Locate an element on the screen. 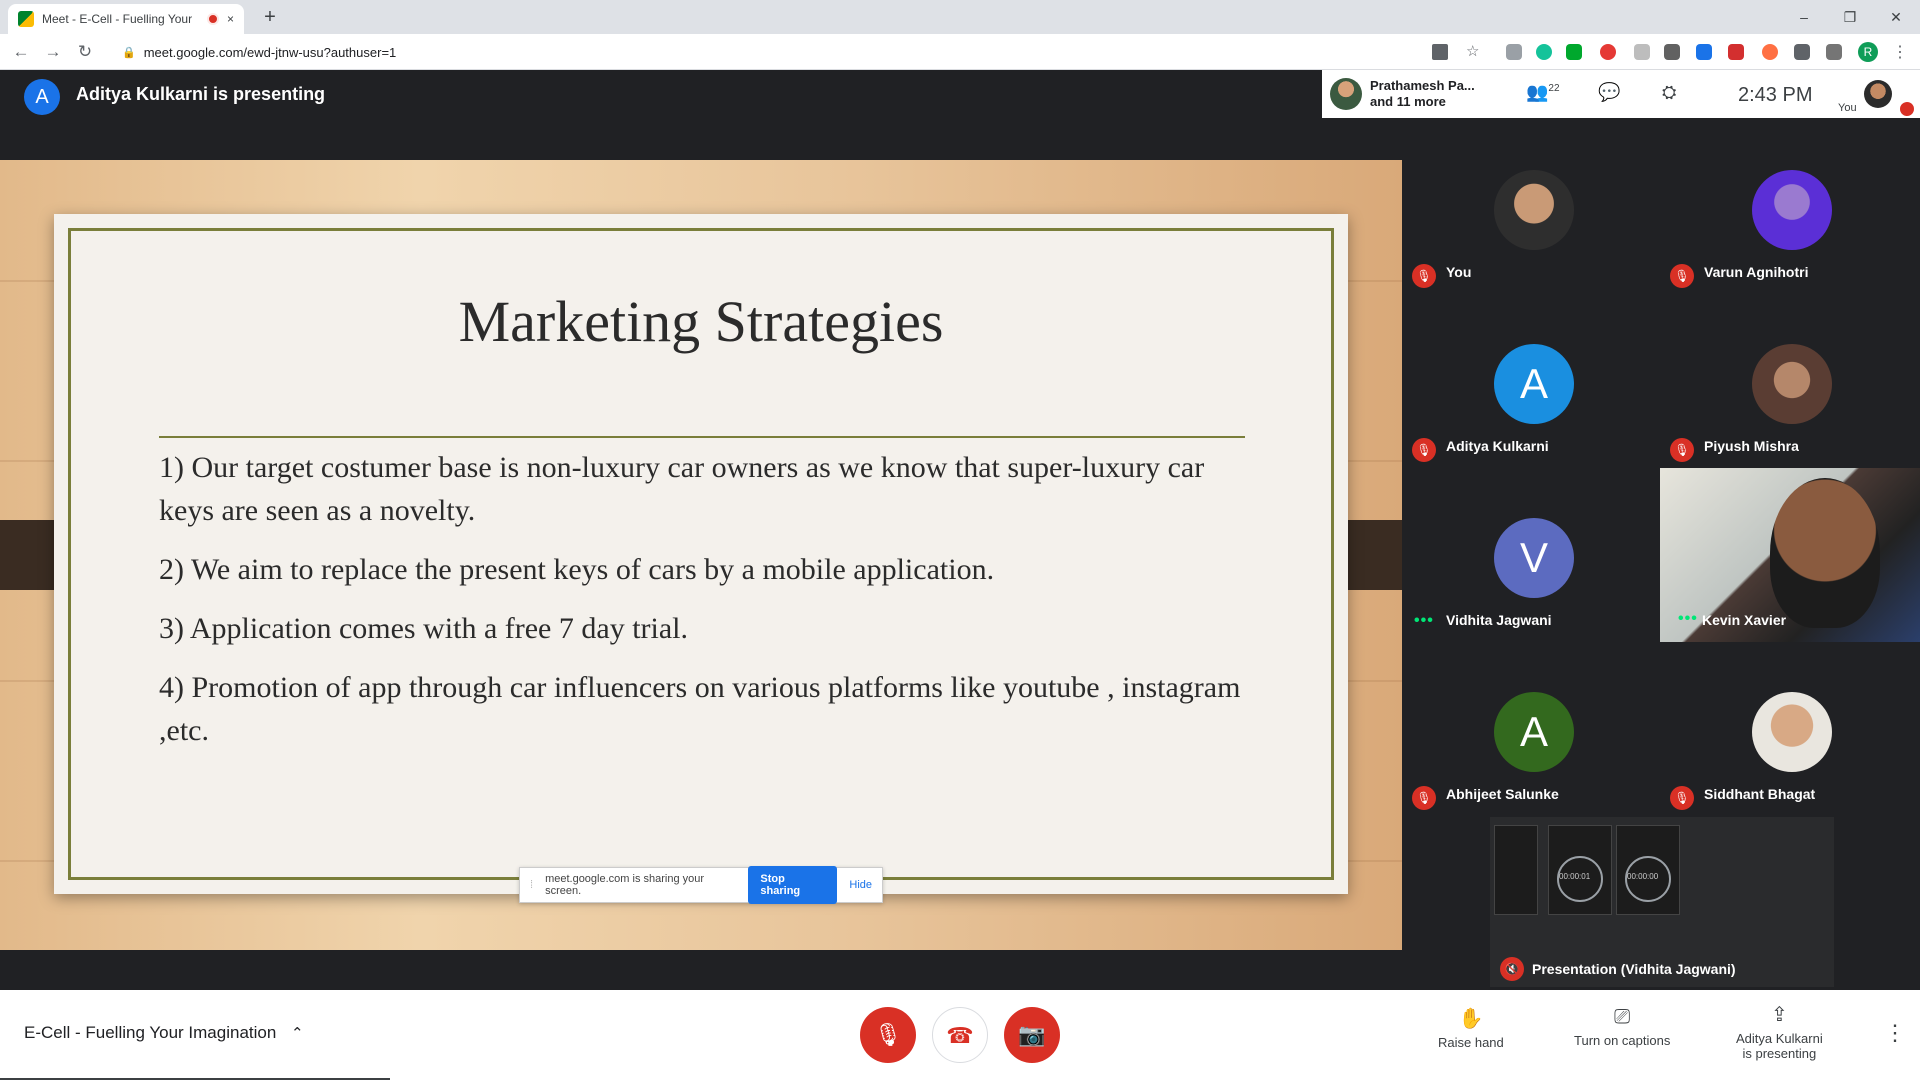 This screenshot has height=1080, width=1920. participant-tile: V ••• Vidhita Jagwani is located at coordinates (1533, 594).